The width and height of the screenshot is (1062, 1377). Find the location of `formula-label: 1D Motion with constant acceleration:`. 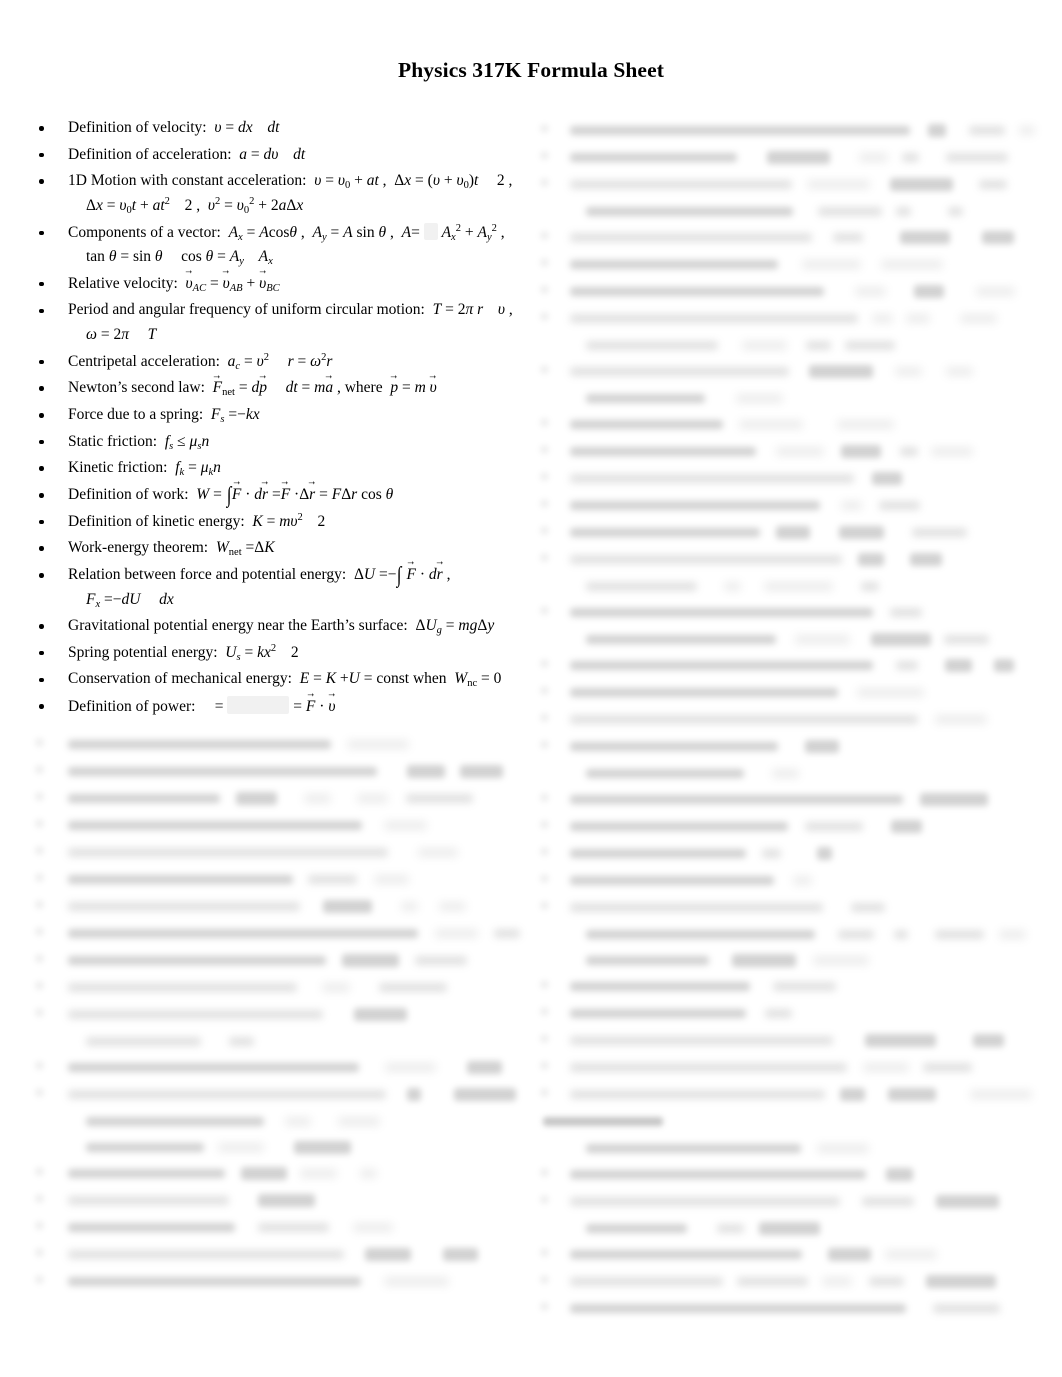

formula-label: 1D Motion with constant acceleration: is located at coordinates (187, 181).